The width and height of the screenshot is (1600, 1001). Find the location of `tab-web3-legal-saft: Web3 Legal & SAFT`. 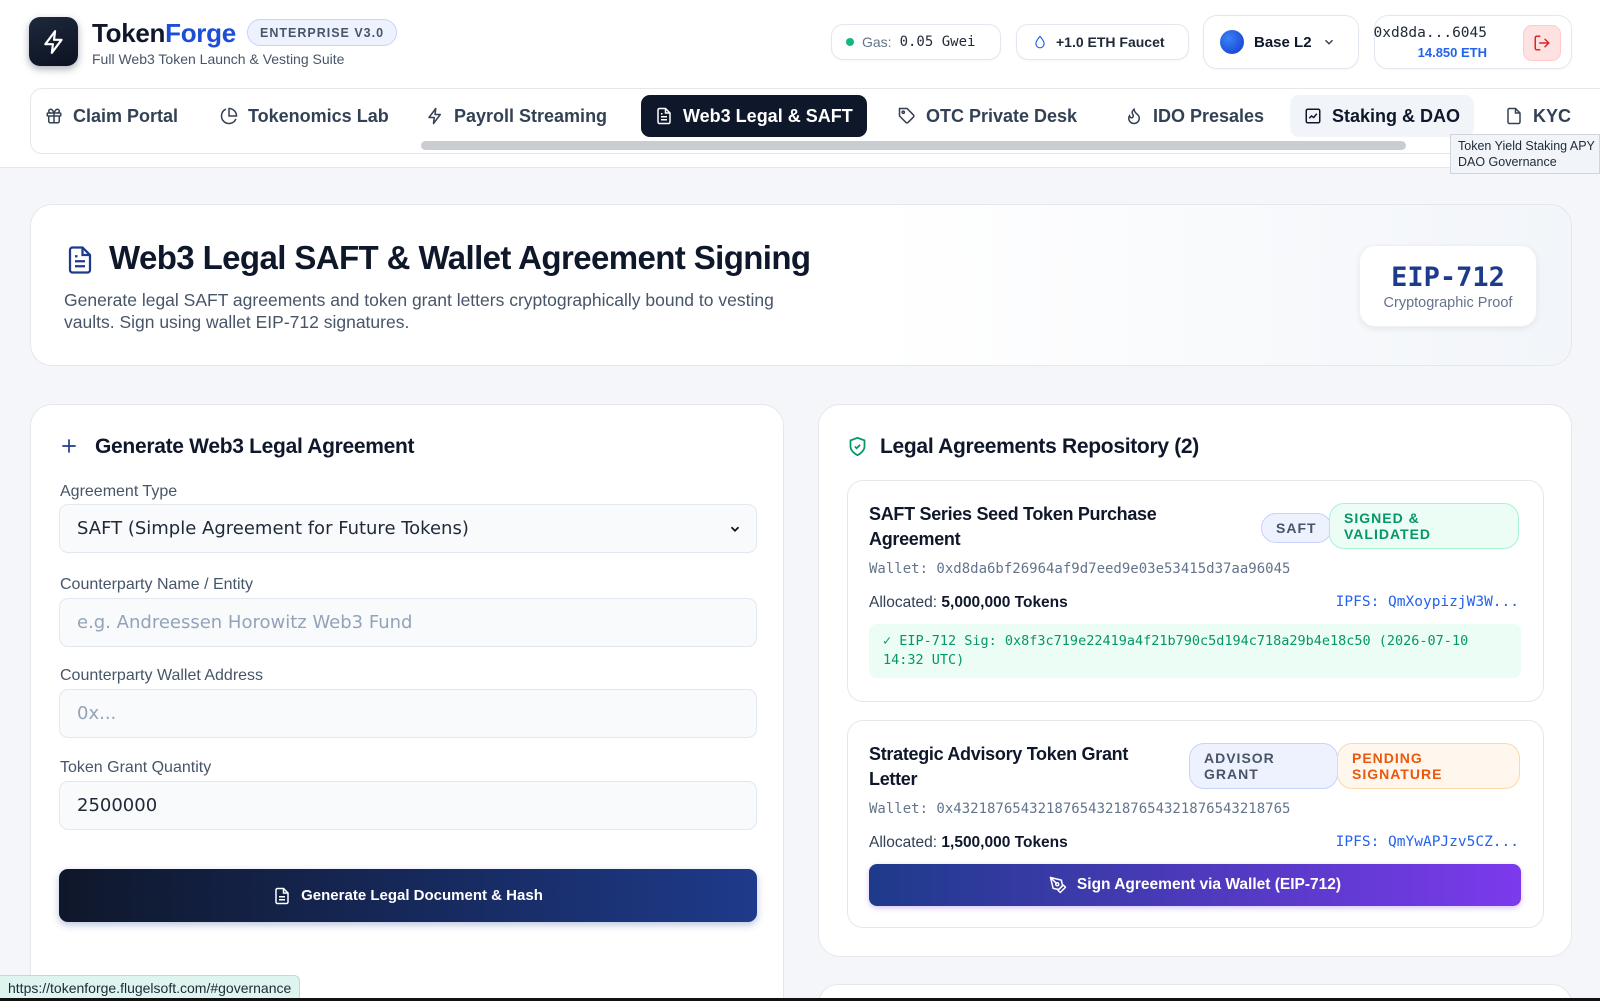

tab-web3-legal-saft: Web3 Legal & SAFT is located at coordinates (754, 116).